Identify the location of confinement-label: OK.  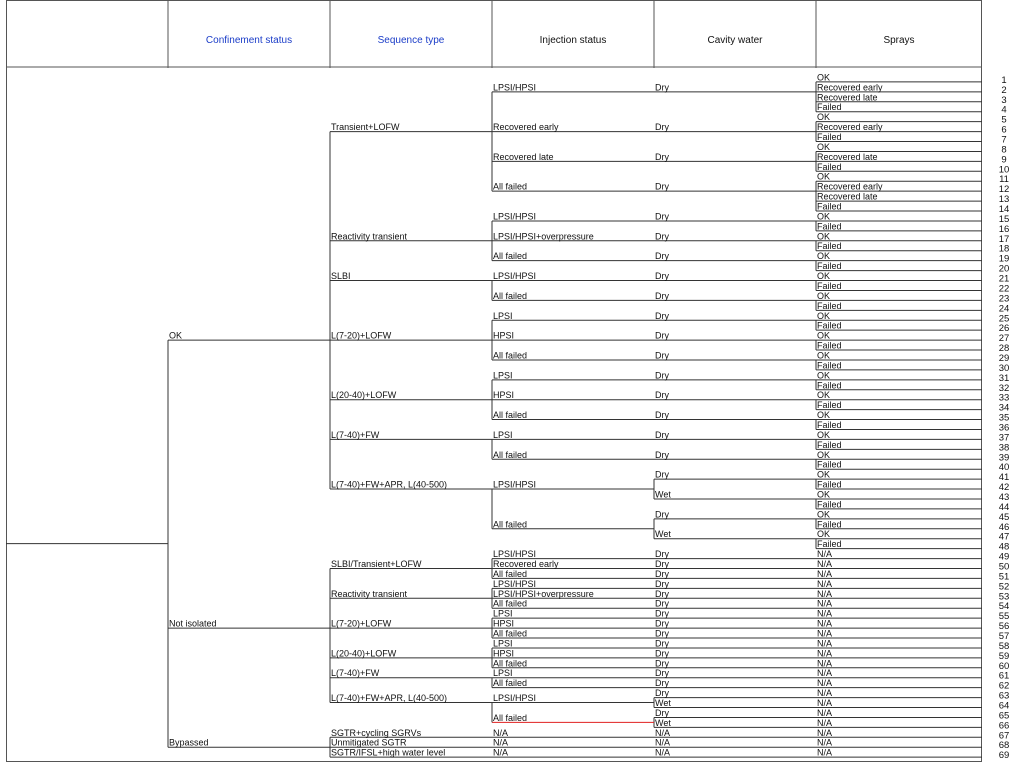
(175, 336).